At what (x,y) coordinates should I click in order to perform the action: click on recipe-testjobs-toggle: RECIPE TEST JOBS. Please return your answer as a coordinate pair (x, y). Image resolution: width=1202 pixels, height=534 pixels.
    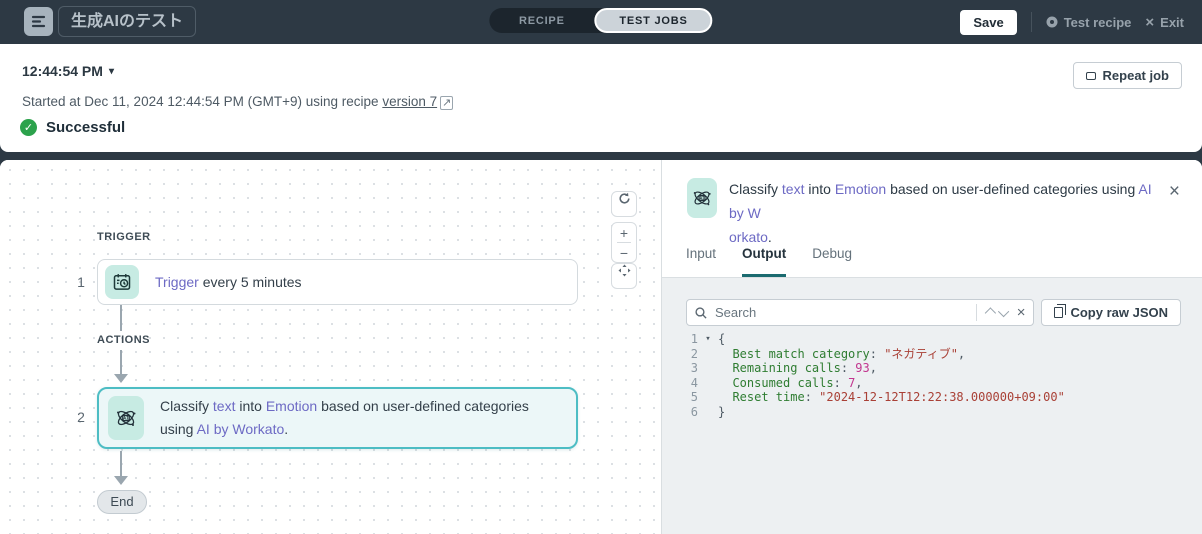
    Looking at the image, I should click on (601, 20).